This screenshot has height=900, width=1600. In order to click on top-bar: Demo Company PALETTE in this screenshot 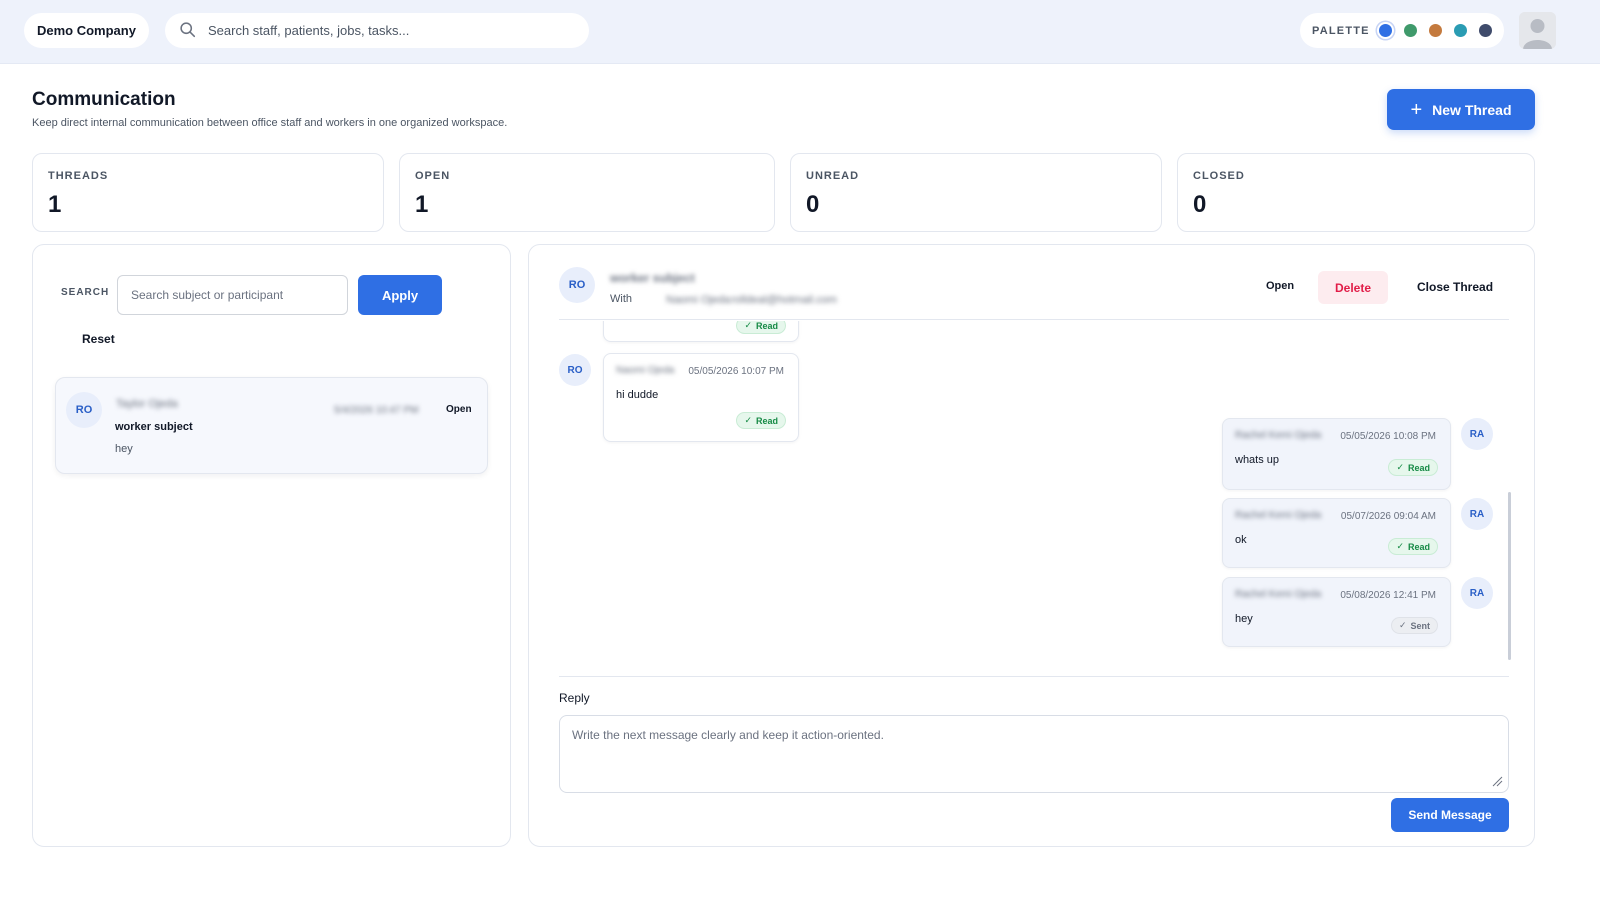, I will do `click(800, 32)`.